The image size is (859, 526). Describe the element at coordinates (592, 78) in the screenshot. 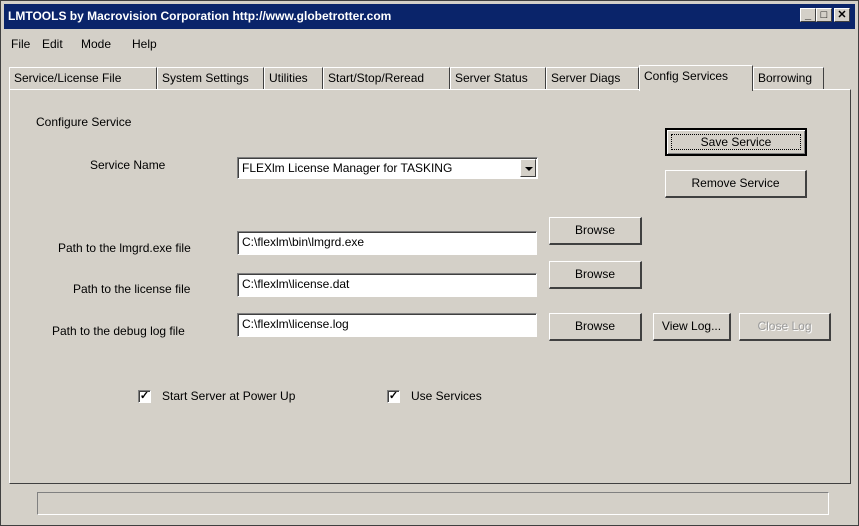

I see `tab-server-diags: Server Diags` at that location.